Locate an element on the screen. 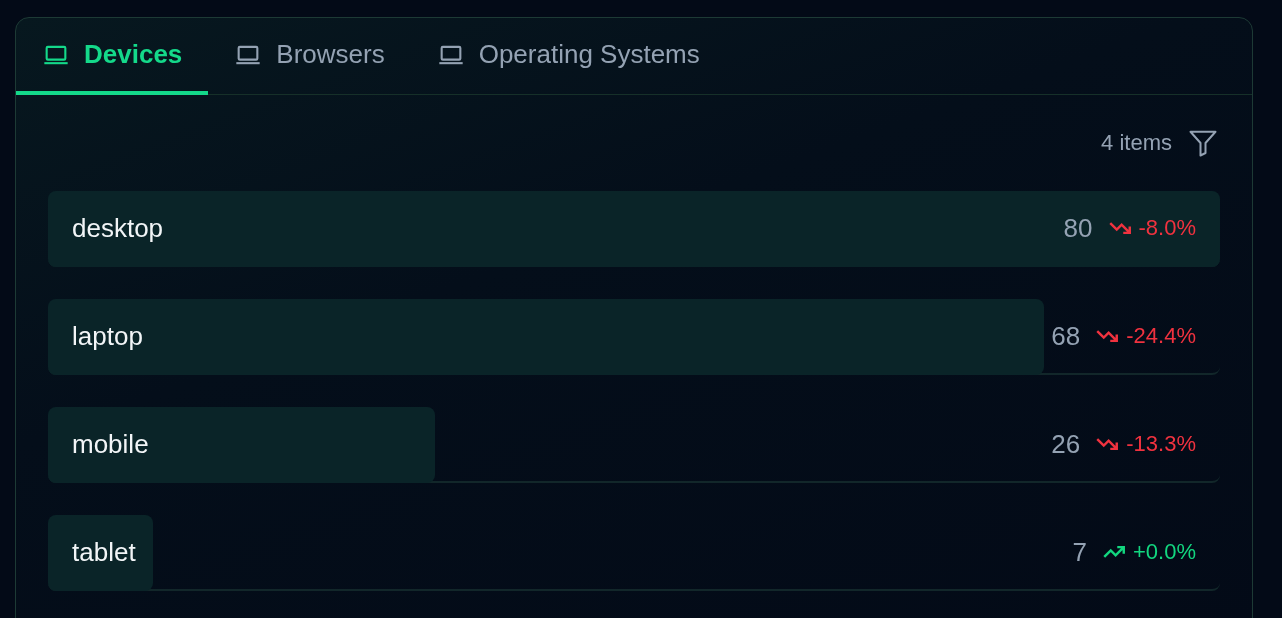 The width and height of the screenshot is (1282, 618). change-percent: +0.0% is located at coordinates (1164, 552).